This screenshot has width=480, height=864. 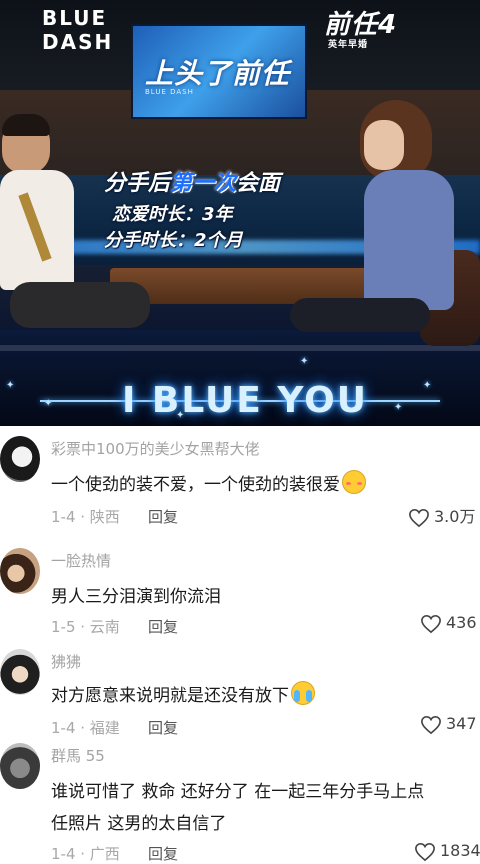 What do you see at coordinates (75, 18) in the screenshot?
I see `brand-logo-line1: BLUE` at bounding box center [75, 18].